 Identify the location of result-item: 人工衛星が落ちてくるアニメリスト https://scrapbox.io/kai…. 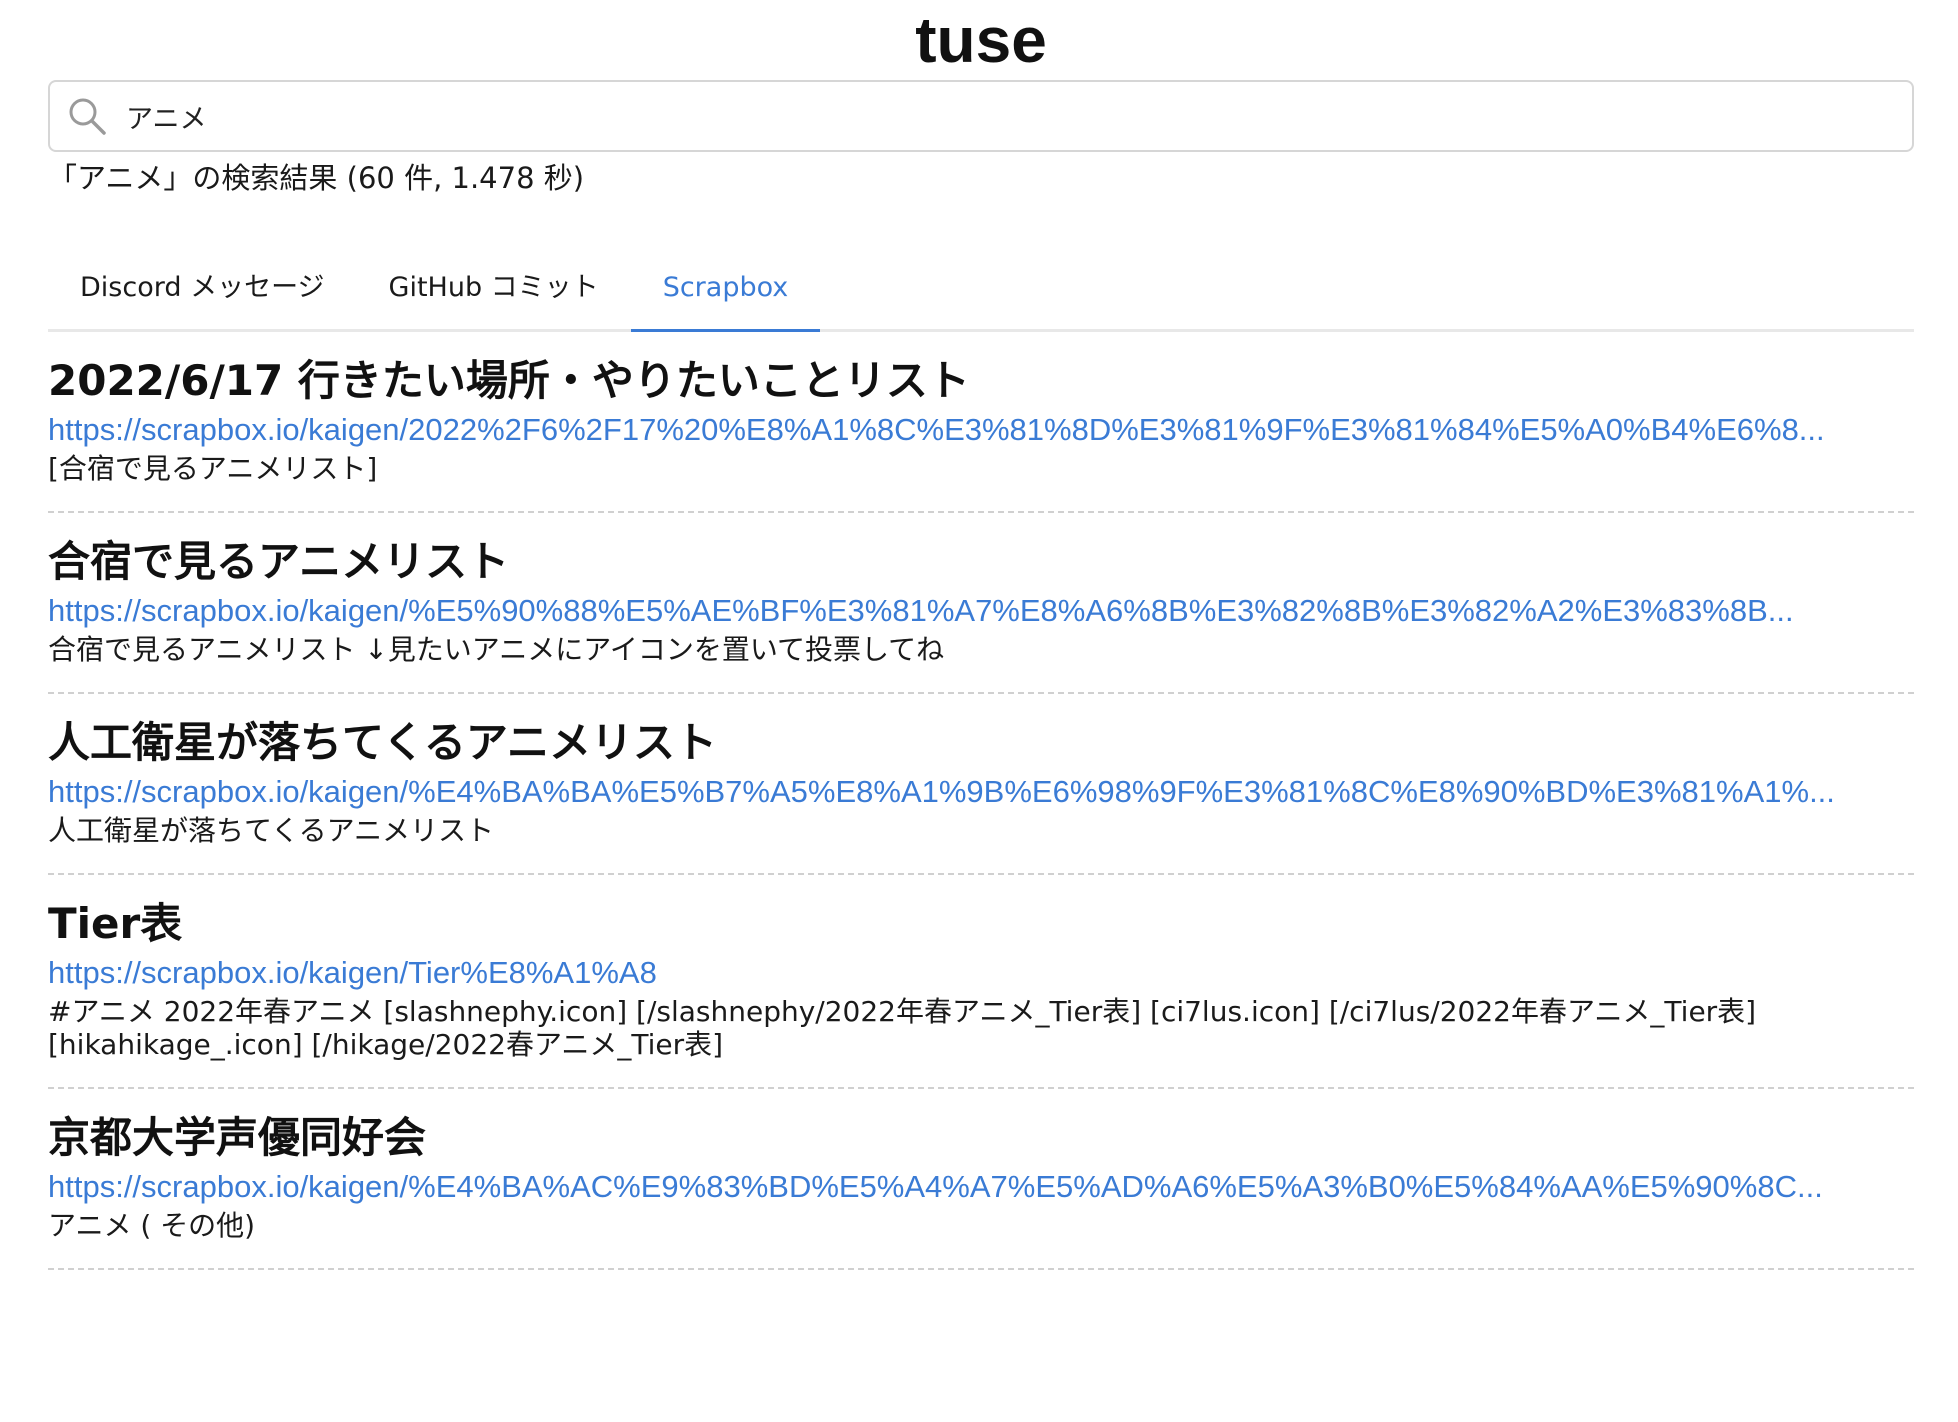
(981, 784).